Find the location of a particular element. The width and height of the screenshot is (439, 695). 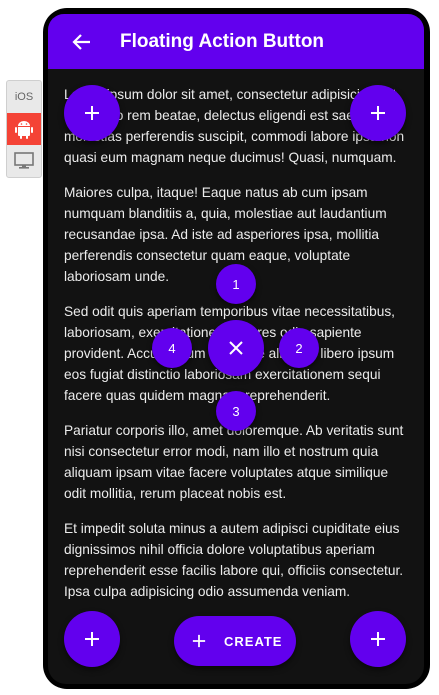

fab-top-left is located at coordinates (92, 113).